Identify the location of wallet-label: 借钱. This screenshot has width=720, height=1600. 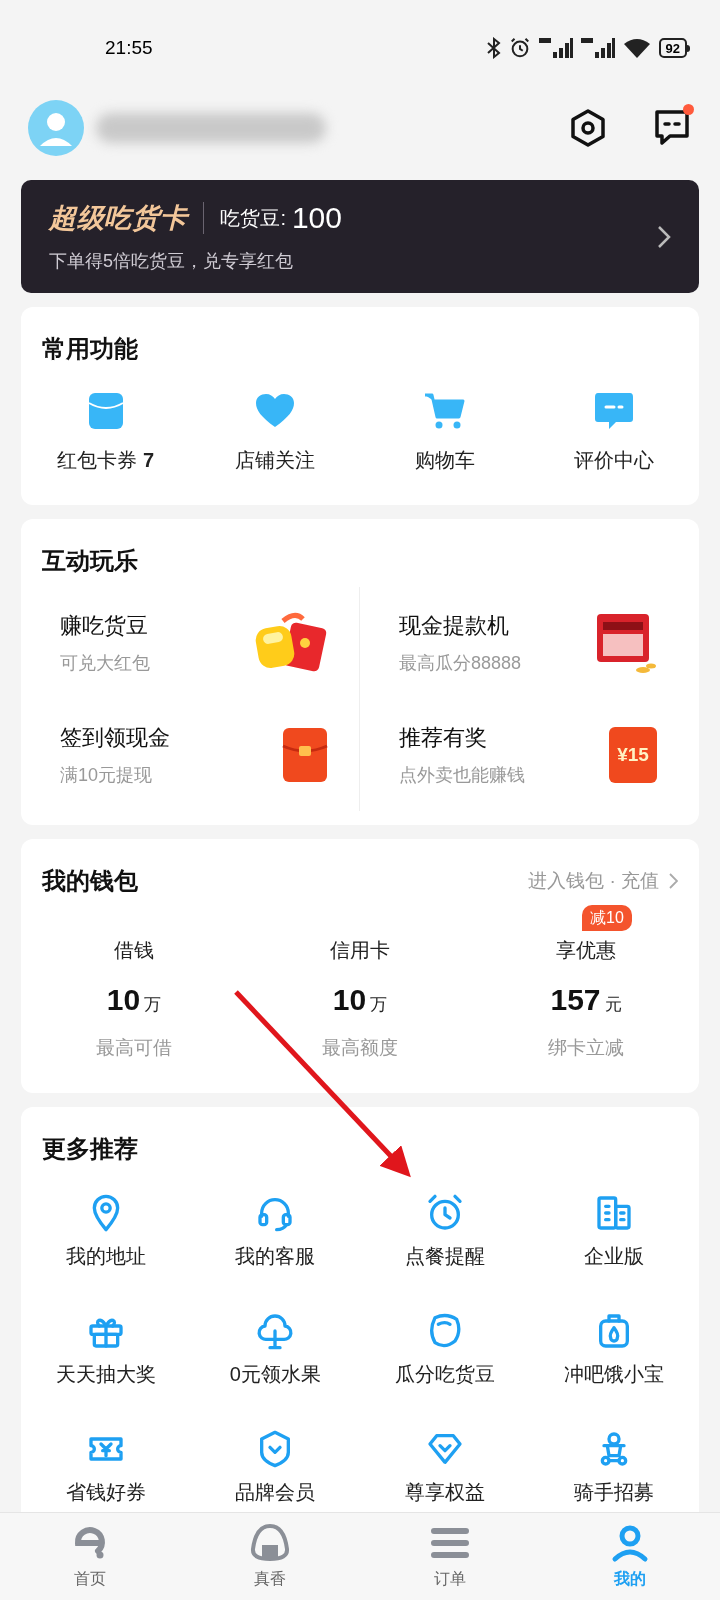
(134, 950).